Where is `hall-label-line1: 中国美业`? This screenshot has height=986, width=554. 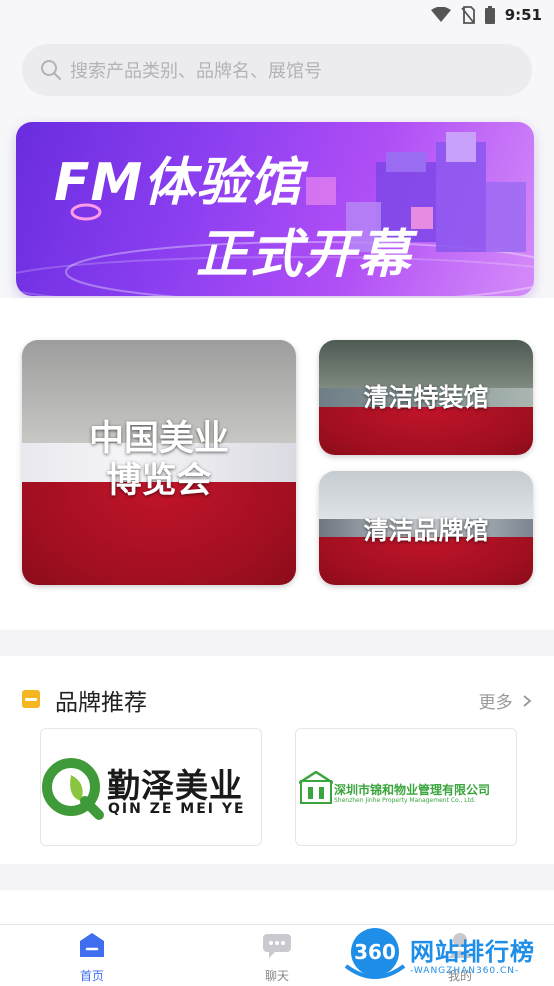
hall-label-line1: 中国美业 is located at coordinates (158, 438).